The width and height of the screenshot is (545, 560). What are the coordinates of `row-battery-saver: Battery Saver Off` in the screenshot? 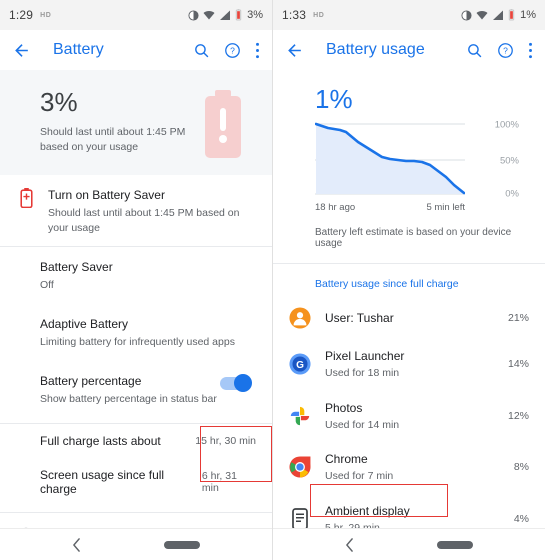 It's located at (136, 276).